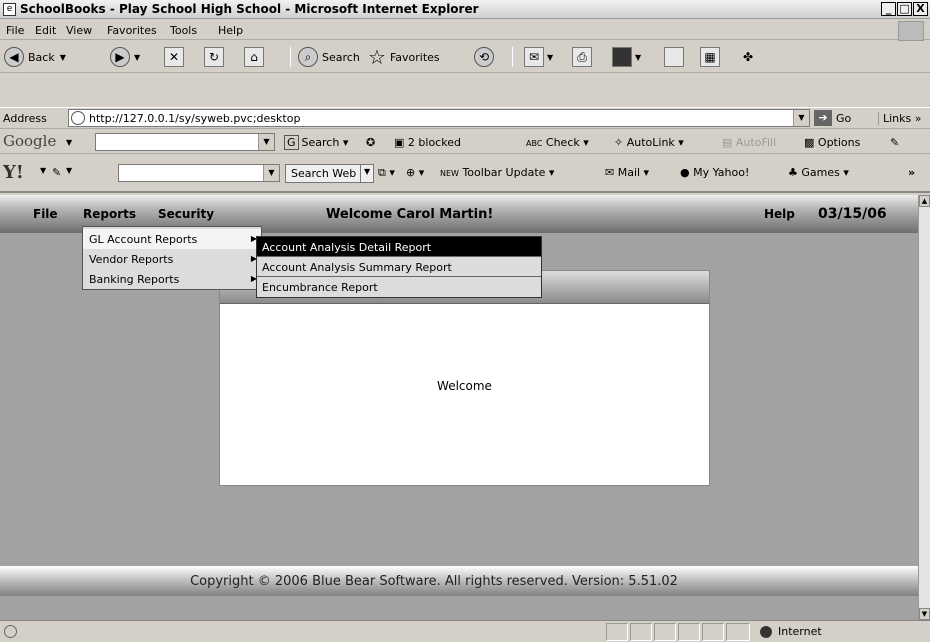 The width and height of the screenshot is (930, 642). I want to click on refresh-icon: ↻, so click(214, 57).